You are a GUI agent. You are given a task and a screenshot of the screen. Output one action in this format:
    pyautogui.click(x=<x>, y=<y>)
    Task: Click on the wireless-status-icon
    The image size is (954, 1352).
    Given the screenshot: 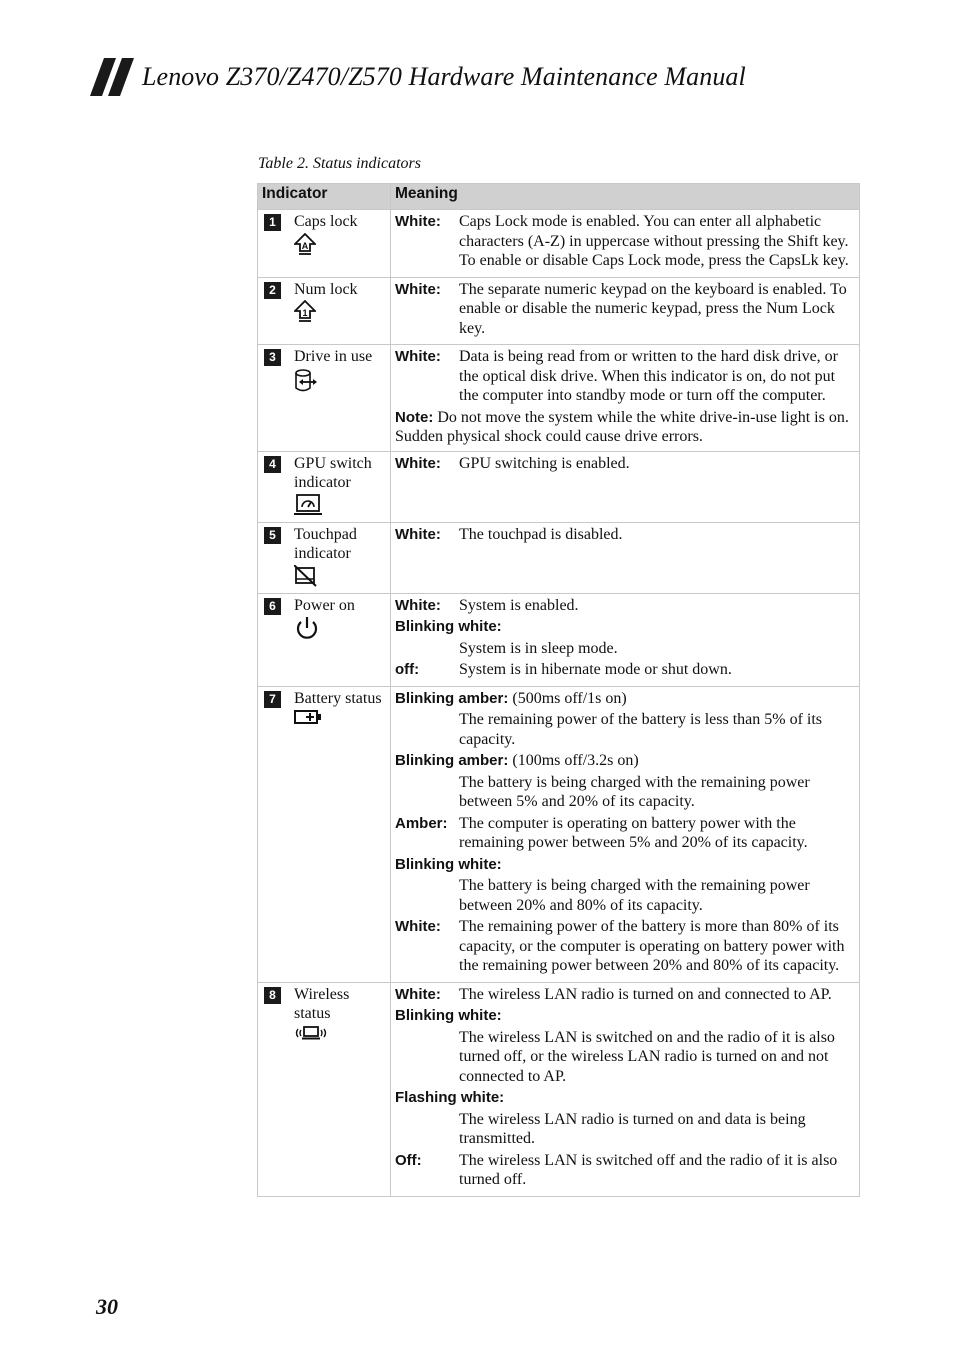 What is the action you would take?
    pyautogui.click(x=341, y=1037)
    